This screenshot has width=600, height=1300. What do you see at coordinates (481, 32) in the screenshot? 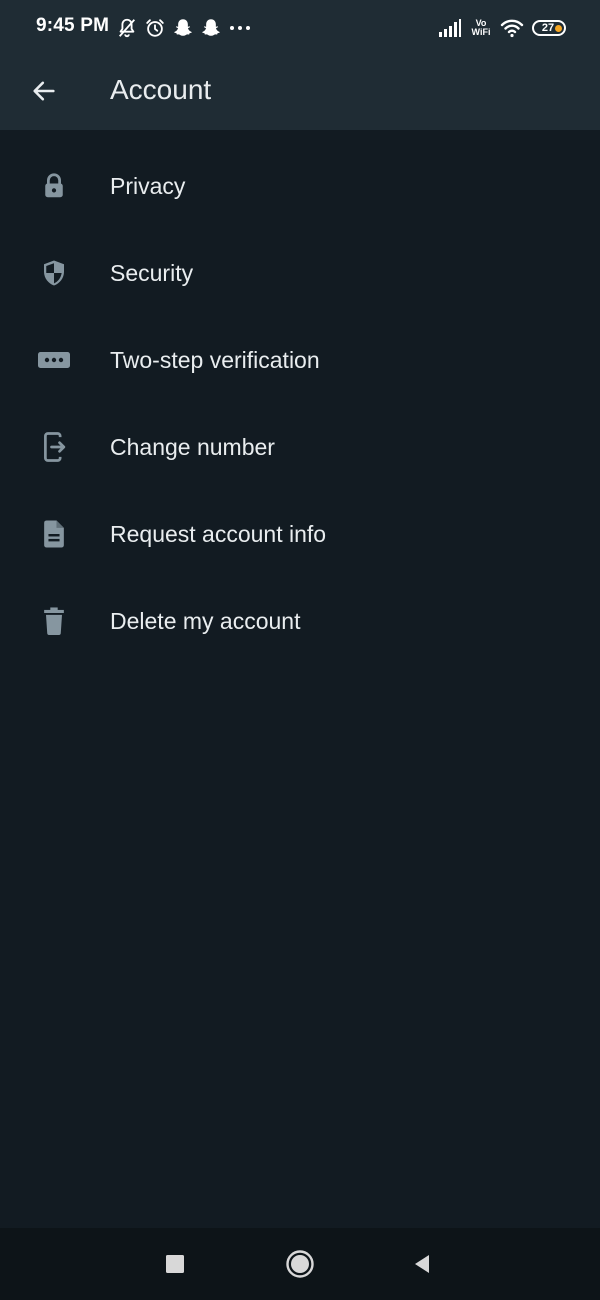
I see `vowifi-bottom: WiFi` at bounding box center [481, 32].